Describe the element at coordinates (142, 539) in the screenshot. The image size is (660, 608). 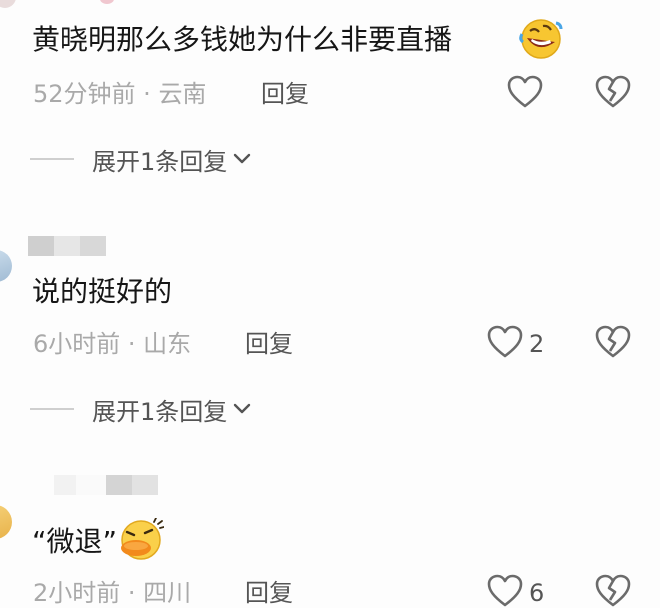
I see `duck-emoji` at that location.